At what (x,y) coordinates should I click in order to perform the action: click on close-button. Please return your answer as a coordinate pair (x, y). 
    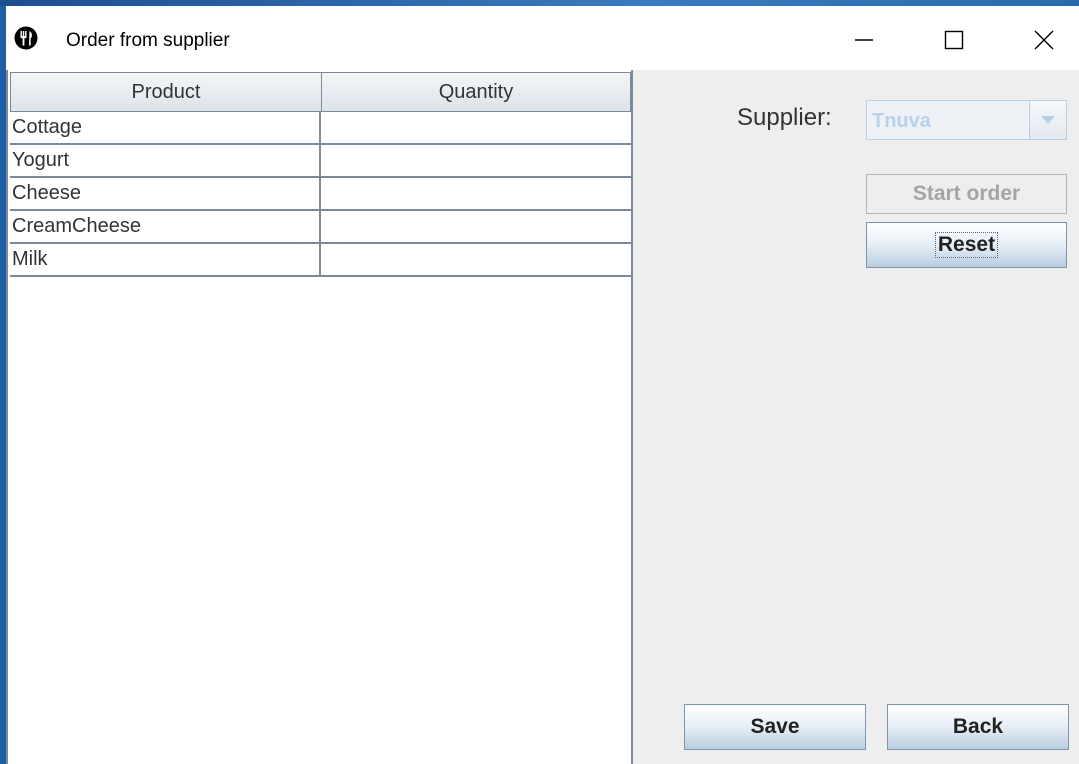
    Looking at the image, I should click on (1044, 40).